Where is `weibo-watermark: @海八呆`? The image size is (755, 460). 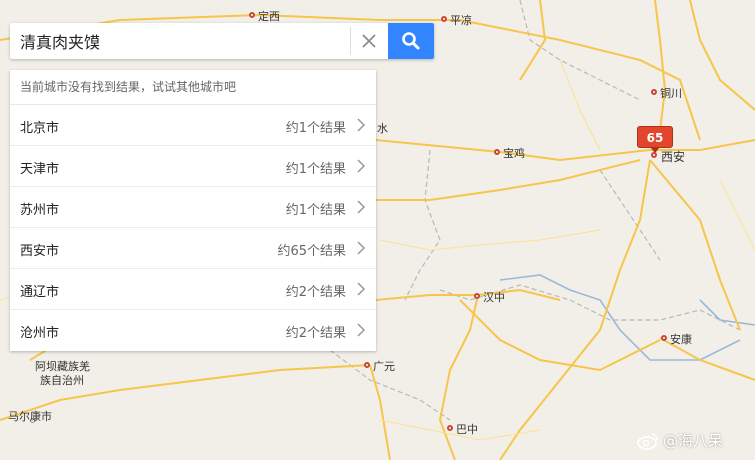
weibo-watermark: @海八呆 is located at coordinates (680, 440).